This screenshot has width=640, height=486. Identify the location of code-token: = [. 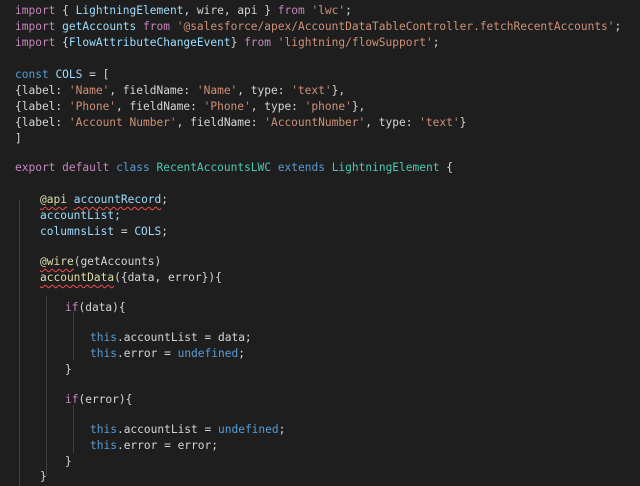
(96, 74).